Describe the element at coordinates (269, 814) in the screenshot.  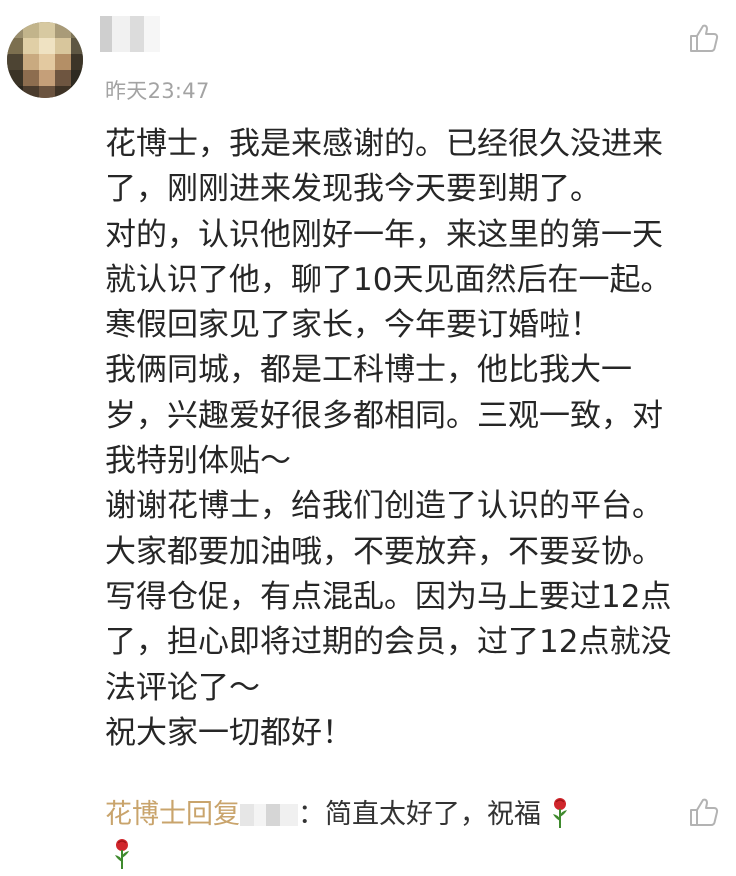
I see `reply-target-blurred` at that location.